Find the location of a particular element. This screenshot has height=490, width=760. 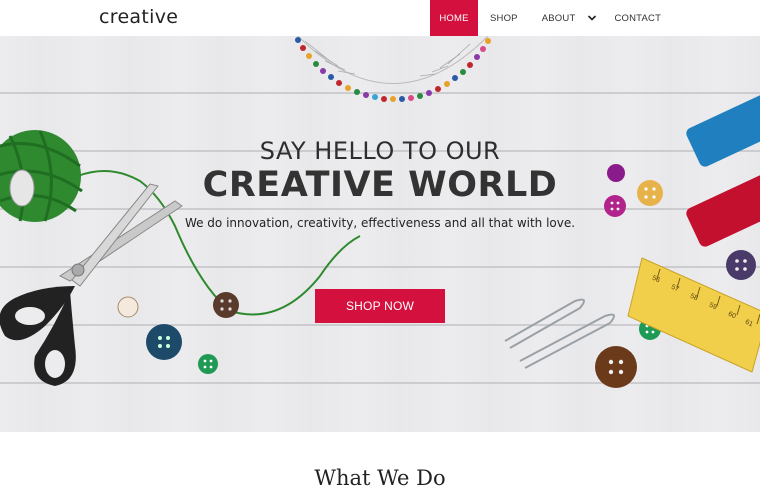

shop-now-button: SHOP NOW is located at coordinates (380, 306).